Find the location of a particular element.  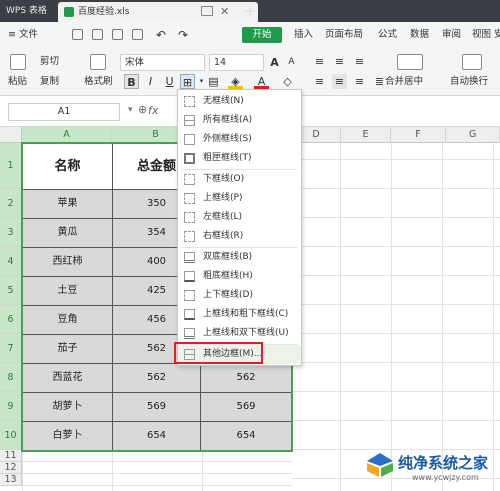

watermark-text: 纯净系统之家 is located at coordinates (443, 463).